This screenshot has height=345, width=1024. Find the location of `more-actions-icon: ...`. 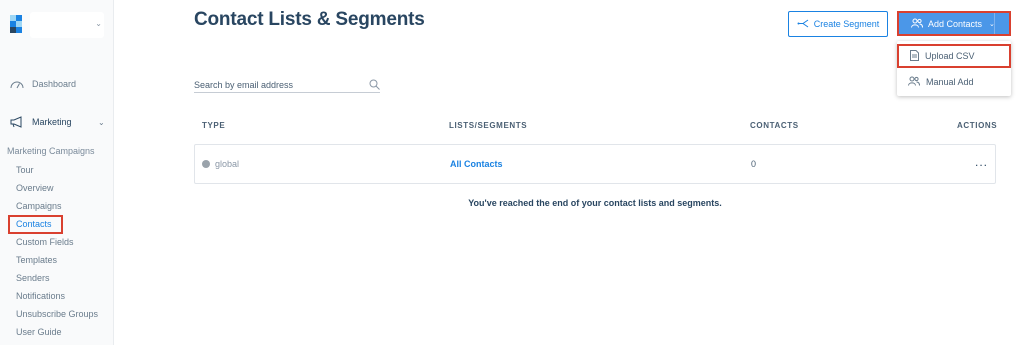

more-actions-icon: ... is located at coordinates (982, 162).